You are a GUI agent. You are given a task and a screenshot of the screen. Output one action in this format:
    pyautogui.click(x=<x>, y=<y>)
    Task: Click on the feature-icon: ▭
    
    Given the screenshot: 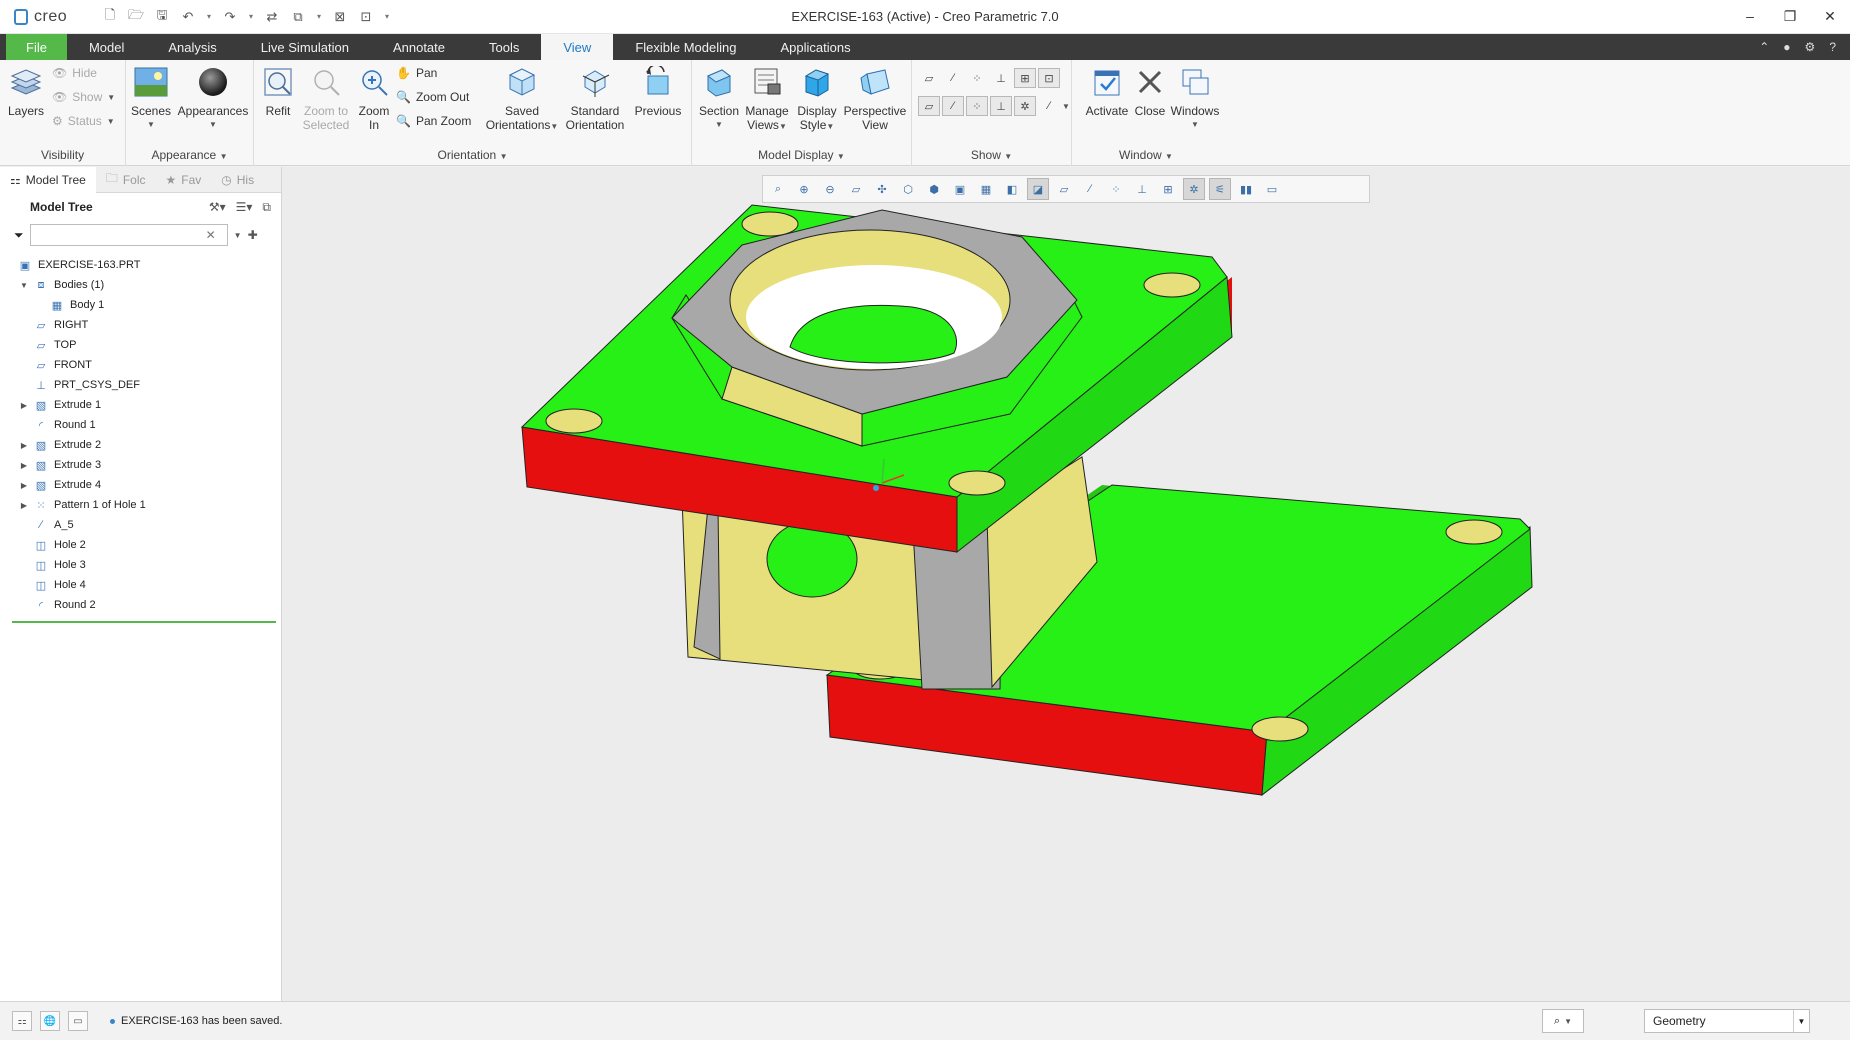 What is the action you would take?
    pyautogui.click(x=1272, y=189)
    